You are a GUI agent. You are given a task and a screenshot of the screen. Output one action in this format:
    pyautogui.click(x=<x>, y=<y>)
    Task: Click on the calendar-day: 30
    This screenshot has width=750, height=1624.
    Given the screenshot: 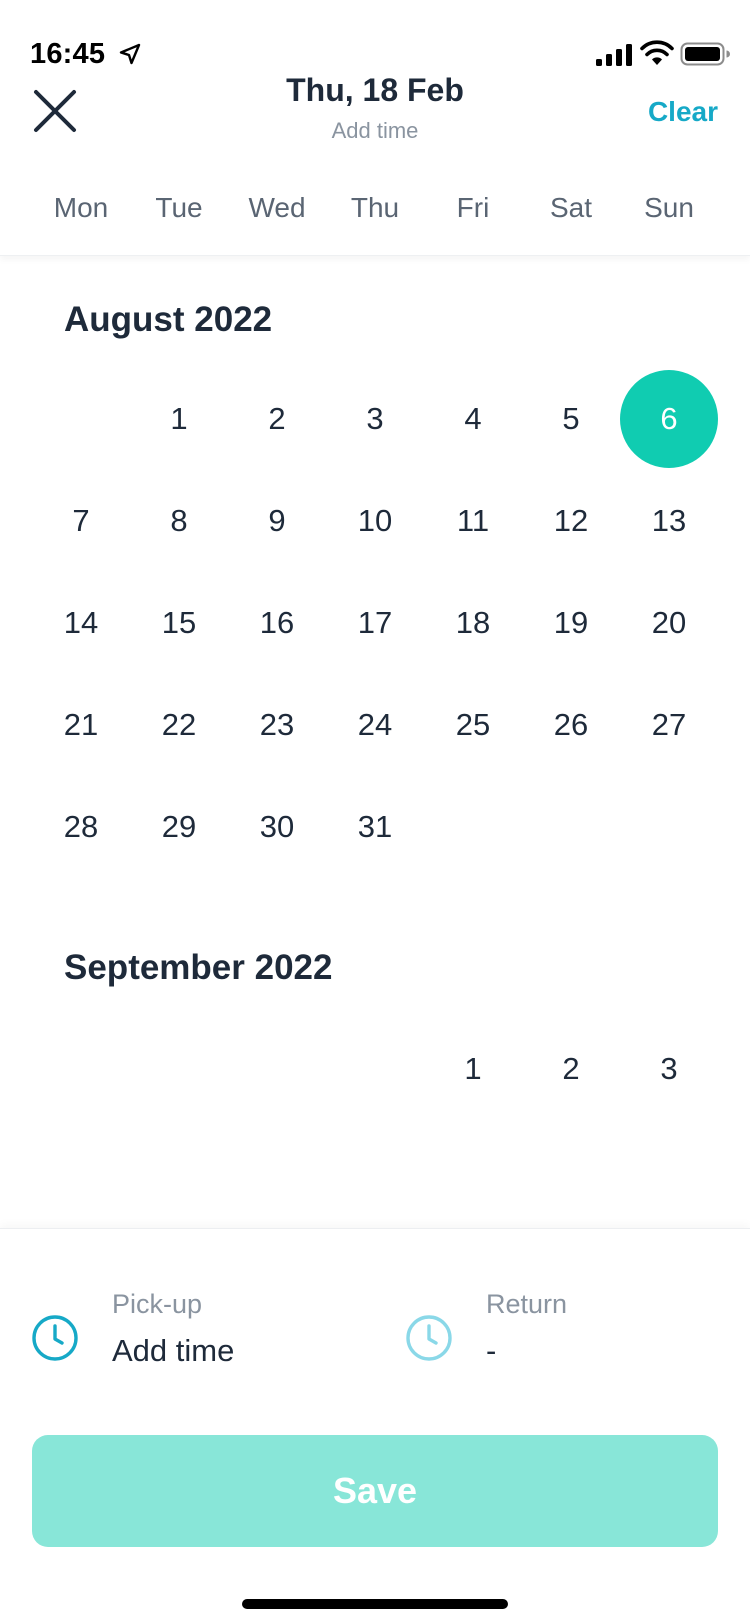 What is the action you would take?
    pyautogui.click(x=277, y=827)
    